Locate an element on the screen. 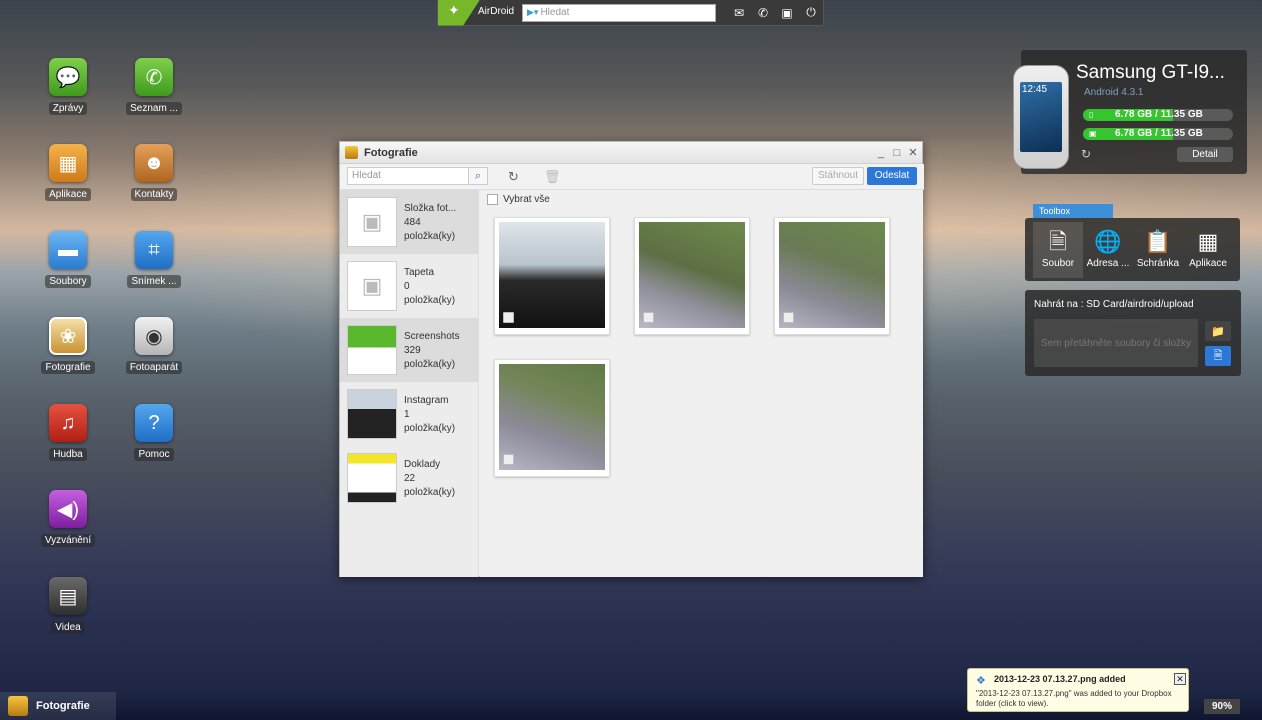 This screenshot has height=720, width=1262. detail-button: Detail is located at coordinates (1205, 154).